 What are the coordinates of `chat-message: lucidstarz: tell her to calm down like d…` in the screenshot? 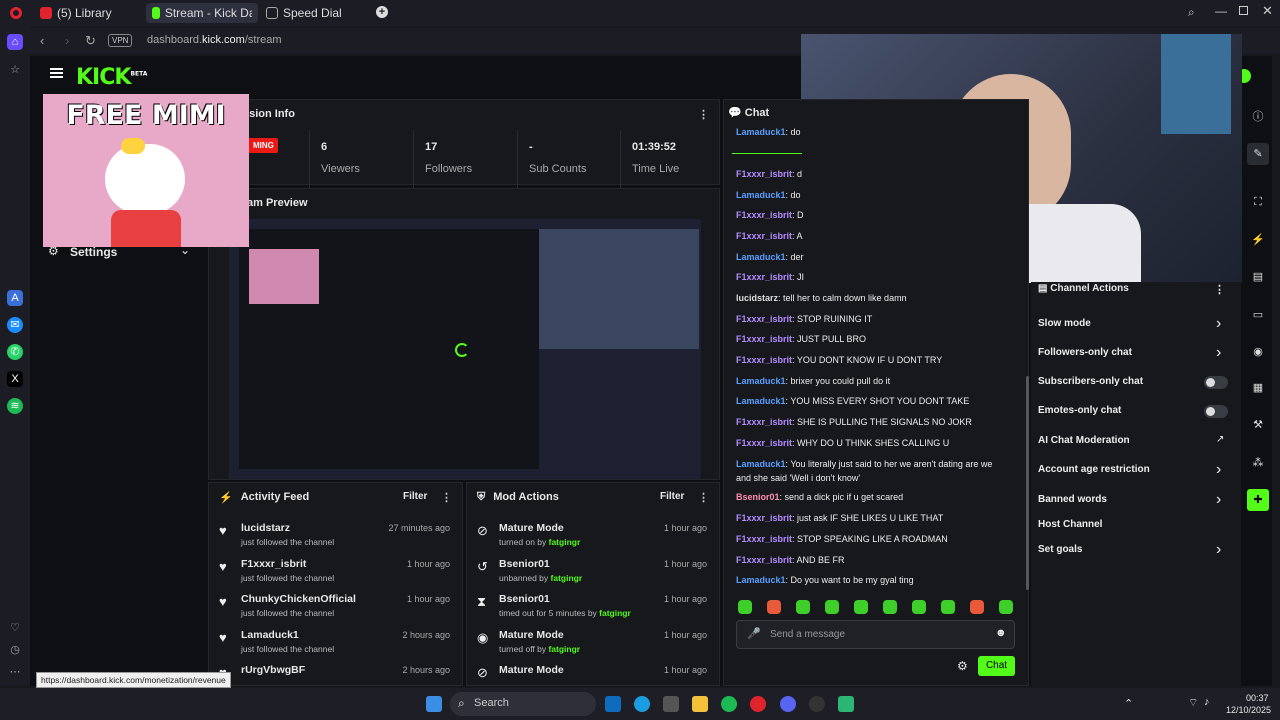 It's located at (821, 298).